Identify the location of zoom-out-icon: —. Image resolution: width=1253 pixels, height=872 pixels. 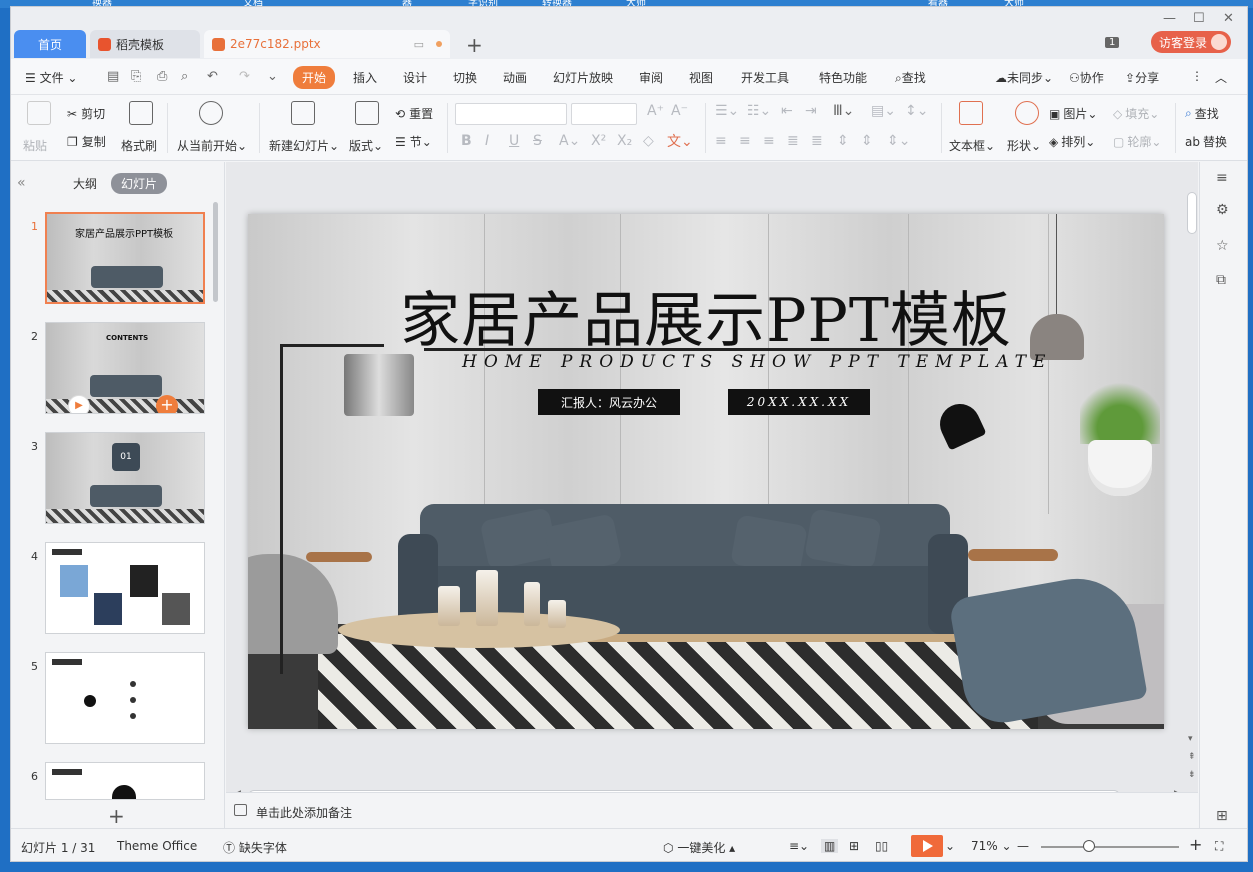
(1023, 846).